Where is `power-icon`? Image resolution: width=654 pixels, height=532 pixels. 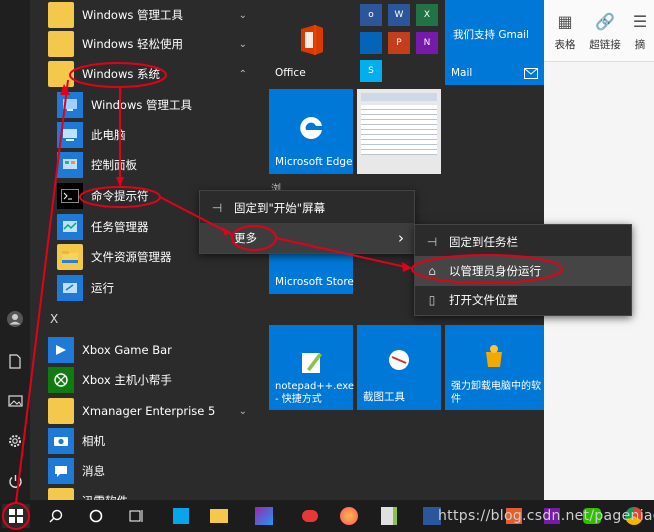 power-icon is located at coordinates (15, 481).